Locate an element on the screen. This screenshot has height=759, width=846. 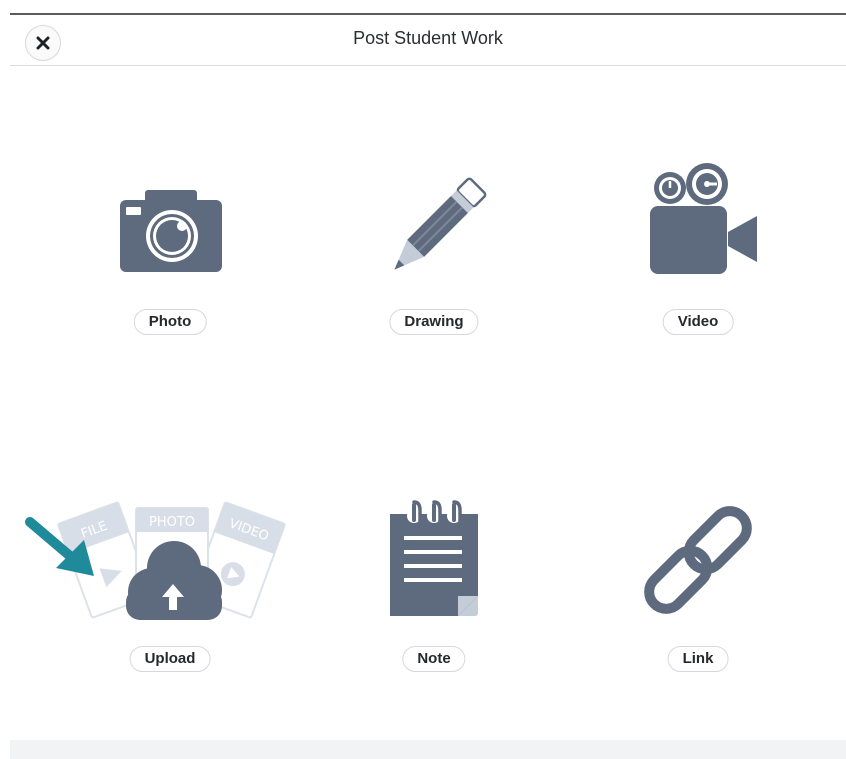
note-label: Note is located at coordinates (434, 659).